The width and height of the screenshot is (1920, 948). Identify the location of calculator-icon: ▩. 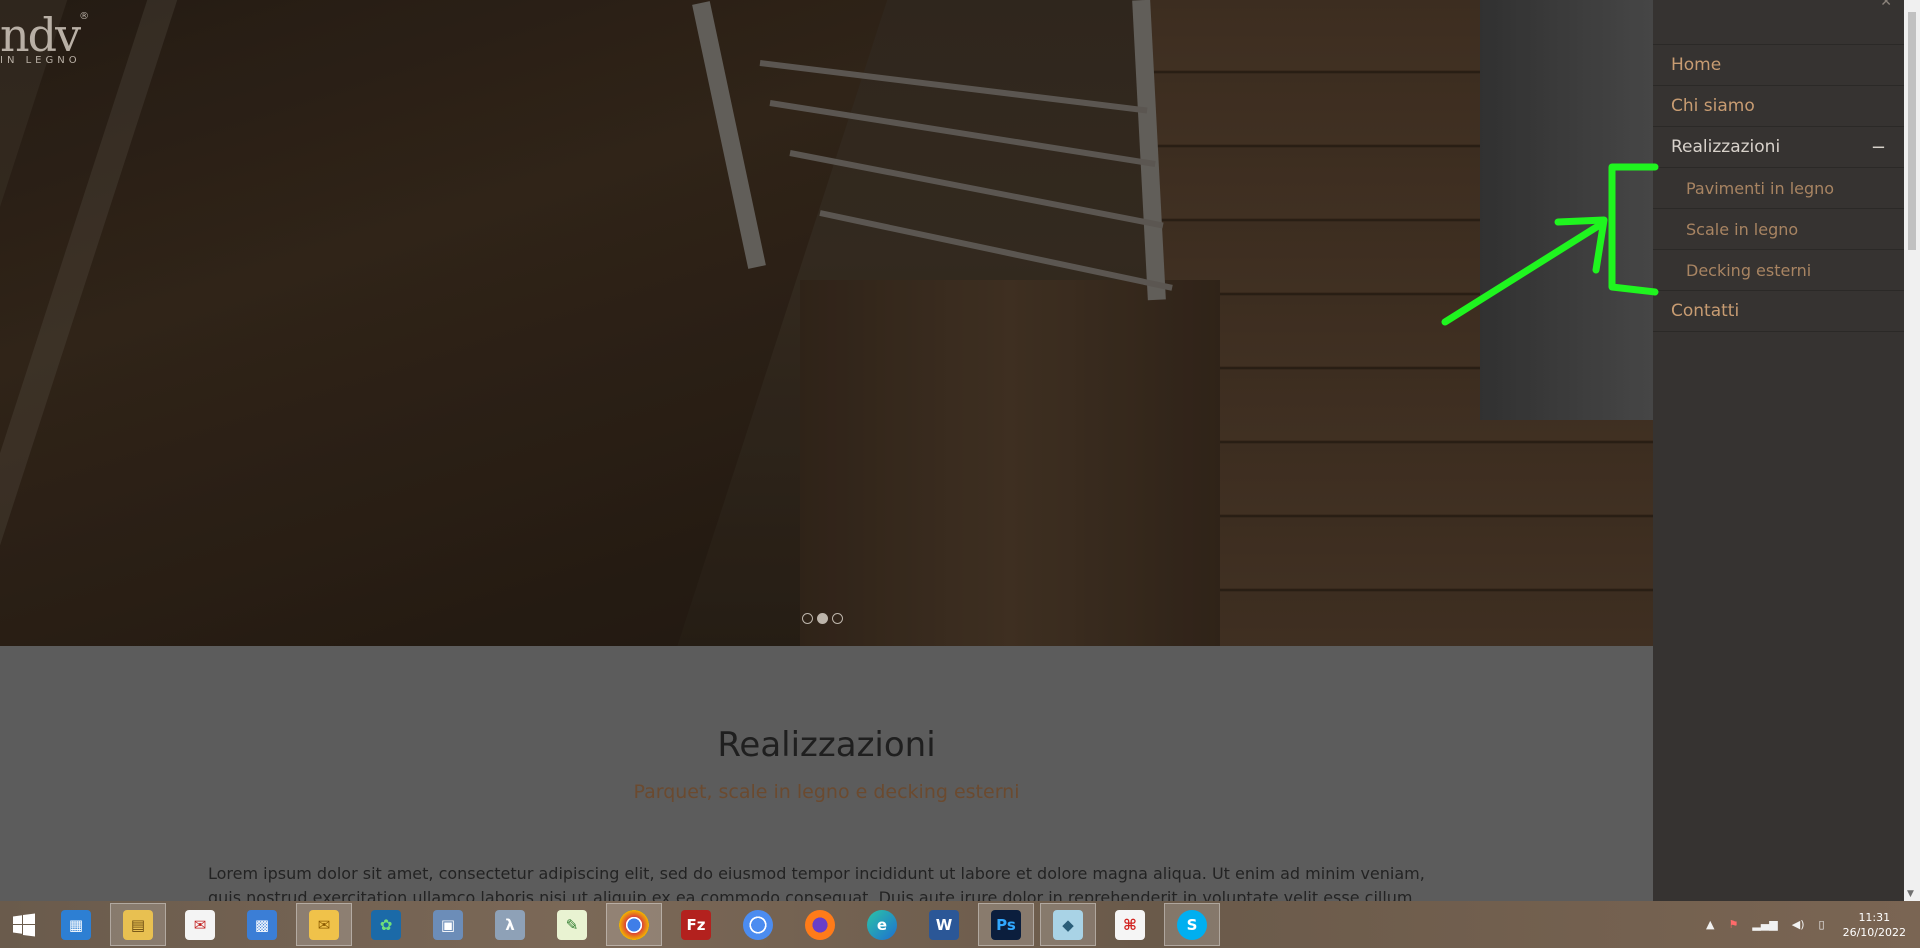
(262, 924).